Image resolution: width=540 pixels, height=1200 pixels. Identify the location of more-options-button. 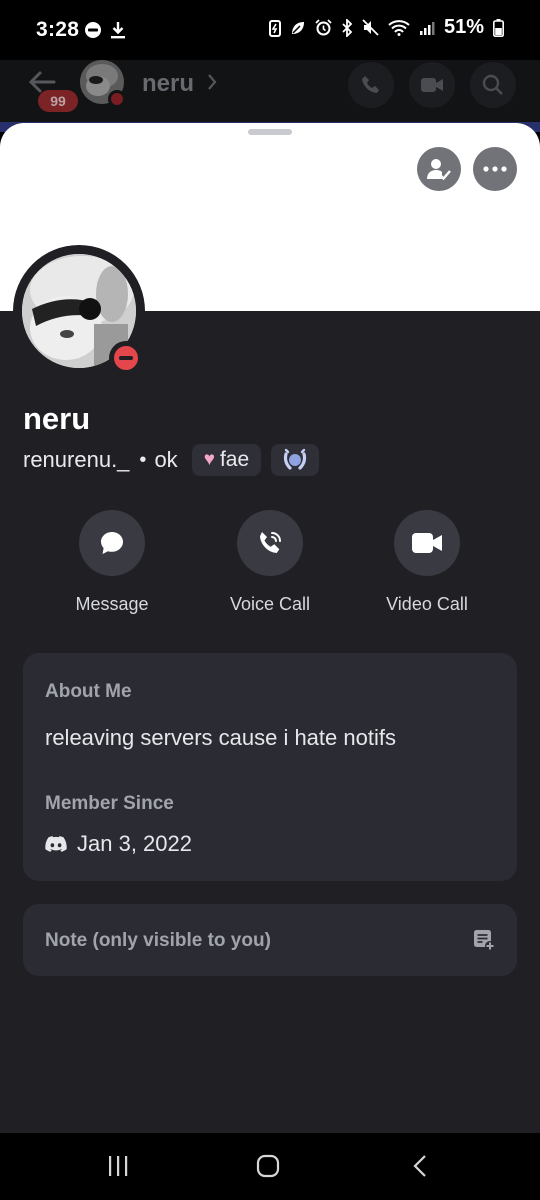
(495, 169).